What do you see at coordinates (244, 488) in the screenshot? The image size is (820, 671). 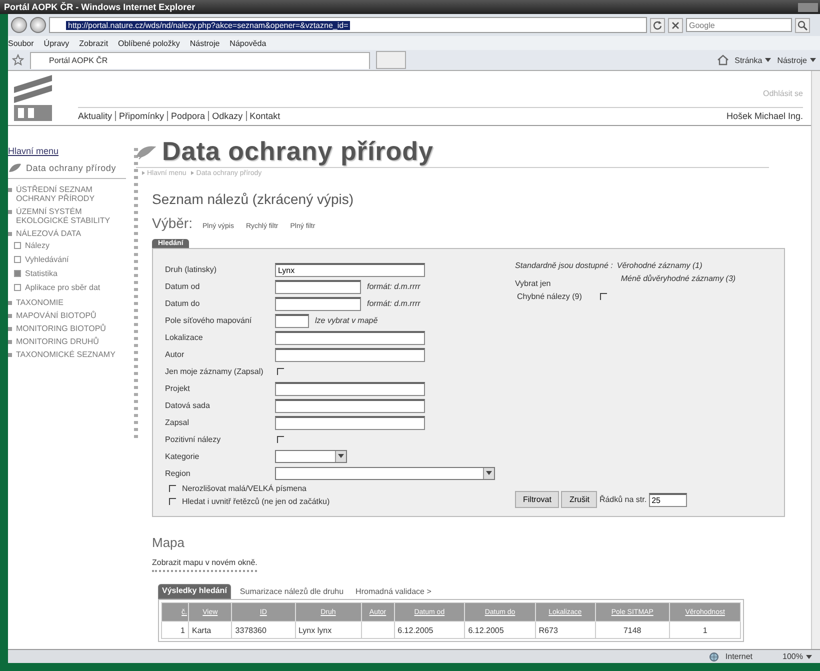 I see `option-label: Nerozlišovat malá/VELKÁ písmena` at bounding box center [244, 488].